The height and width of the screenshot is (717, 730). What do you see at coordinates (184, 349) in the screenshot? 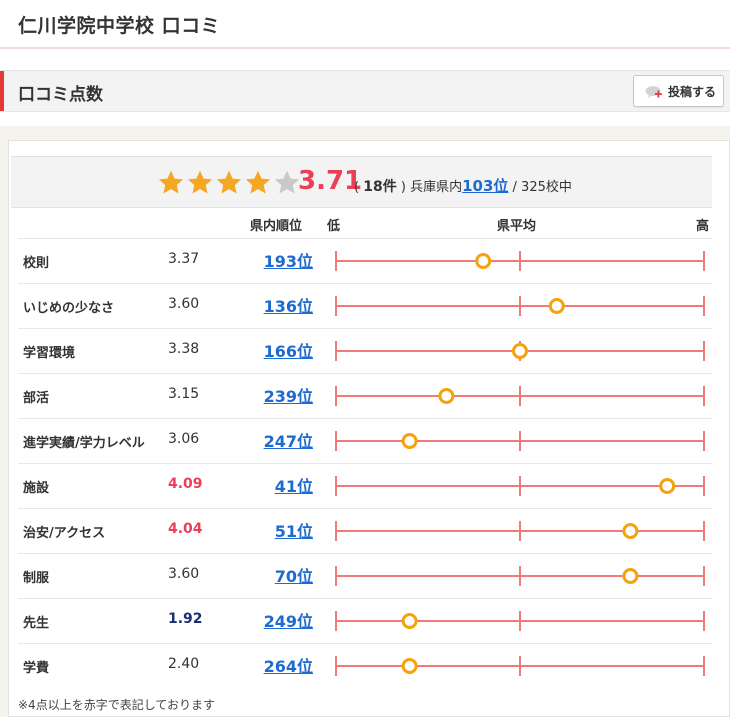
I see `row-score: 3.38` at bounding box center [184, 349].